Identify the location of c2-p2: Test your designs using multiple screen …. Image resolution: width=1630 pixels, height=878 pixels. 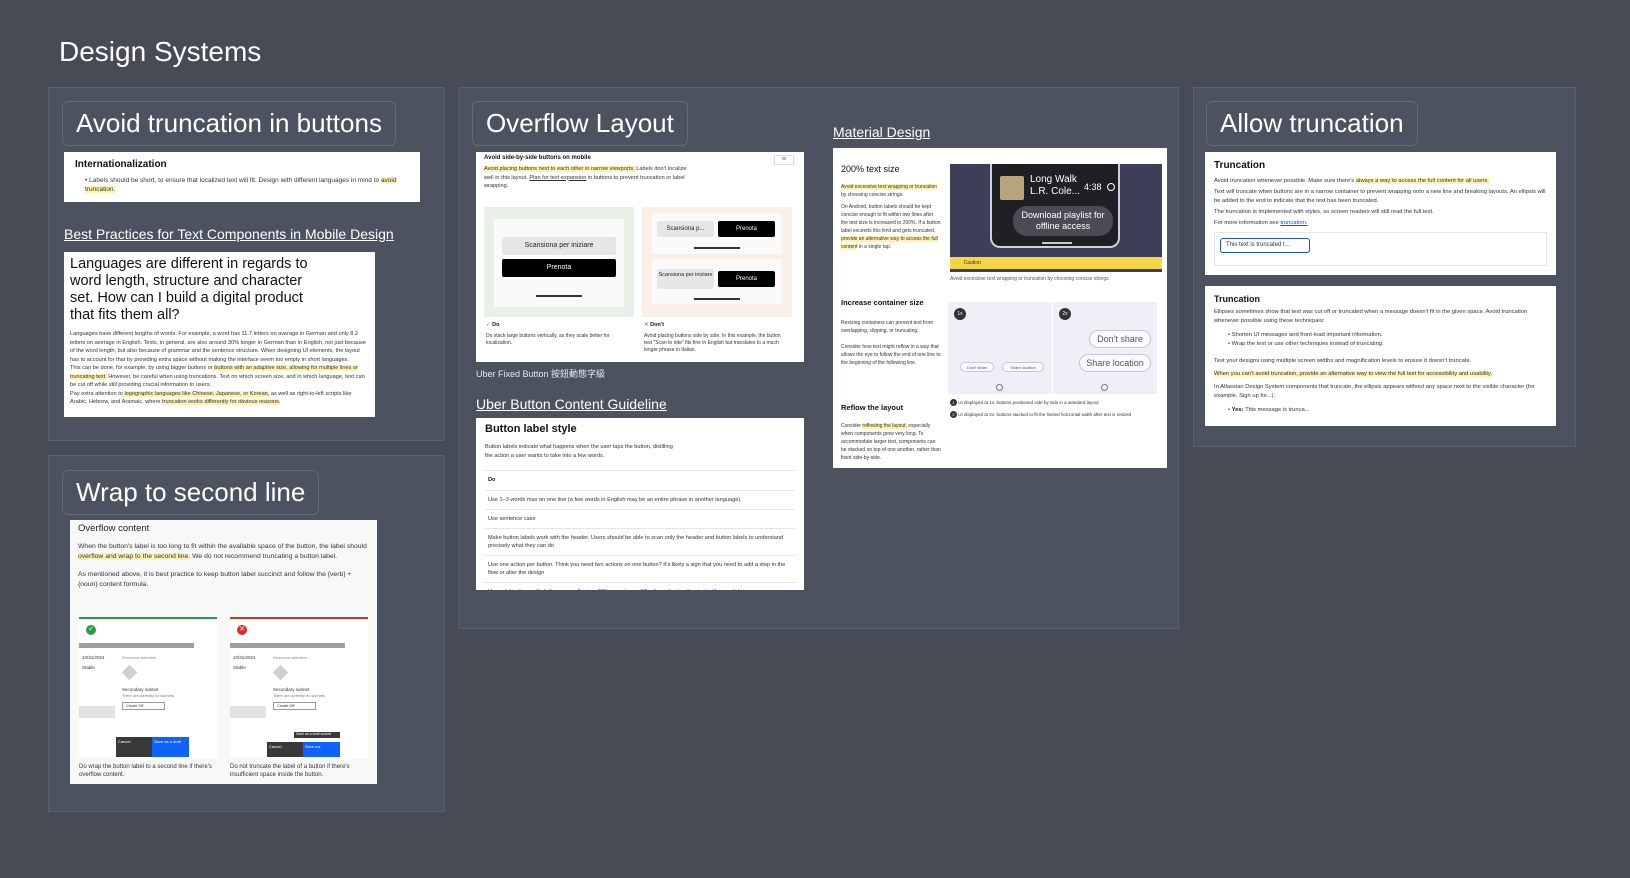
(1343, 361).